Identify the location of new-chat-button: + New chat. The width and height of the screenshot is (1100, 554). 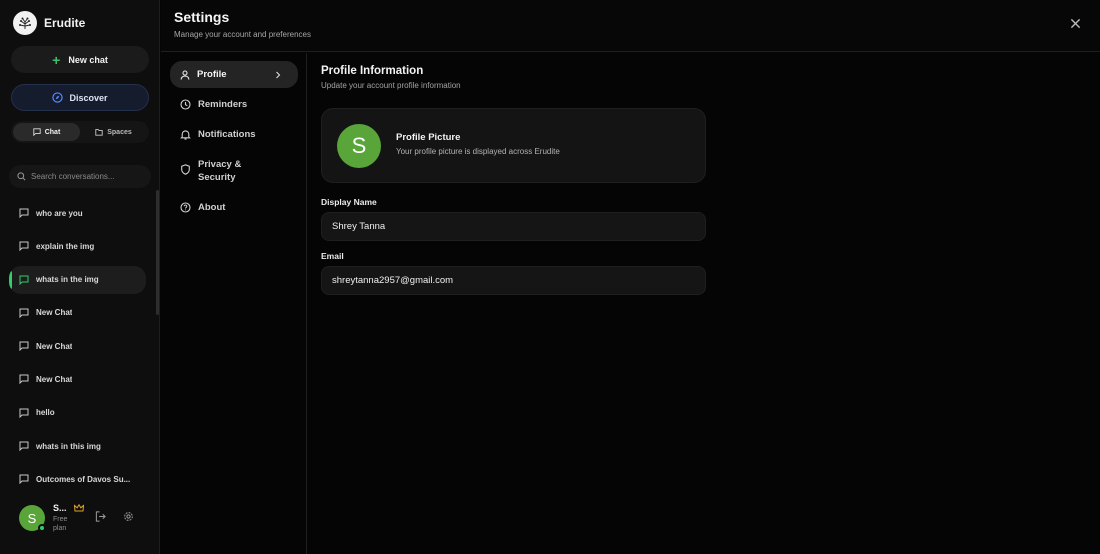
(80, 59).